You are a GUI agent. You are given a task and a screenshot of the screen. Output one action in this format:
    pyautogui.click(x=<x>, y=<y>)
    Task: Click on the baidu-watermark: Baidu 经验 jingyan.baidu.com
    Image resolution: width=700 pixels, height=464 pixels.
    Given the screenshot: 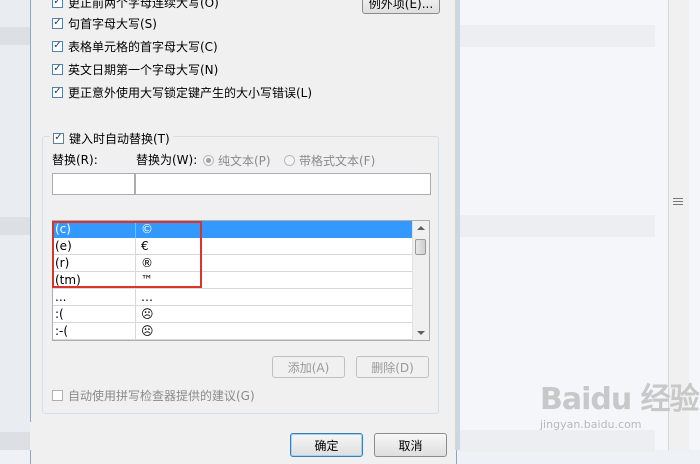 What is the action you would take?
    pyautogui.click(x=620, y=402)
    